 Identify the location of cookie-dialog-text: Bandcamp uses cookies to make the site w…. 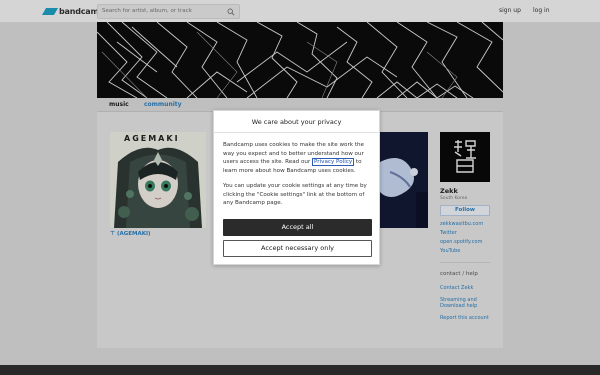
(298, 158).